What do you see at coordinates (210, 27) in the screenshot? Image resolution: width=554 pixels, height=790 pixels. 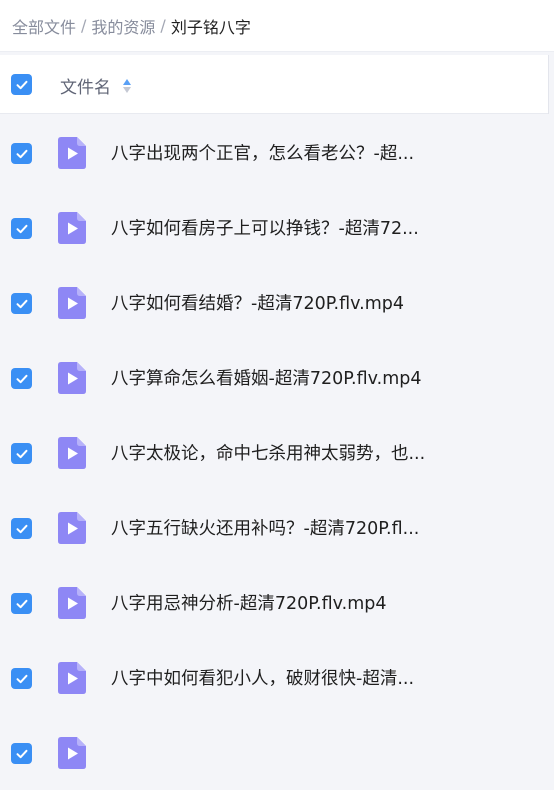 I see `breadcrumb-current: 刘子铭八字` at bounding box center [210, 27].